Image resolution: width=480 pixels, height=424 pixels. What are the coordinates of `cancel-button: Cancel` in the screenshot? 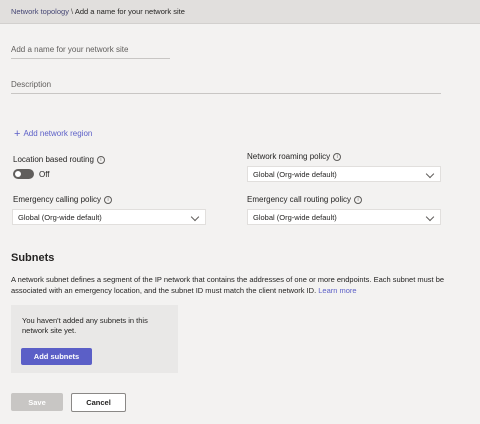 It's located at (98, 402).